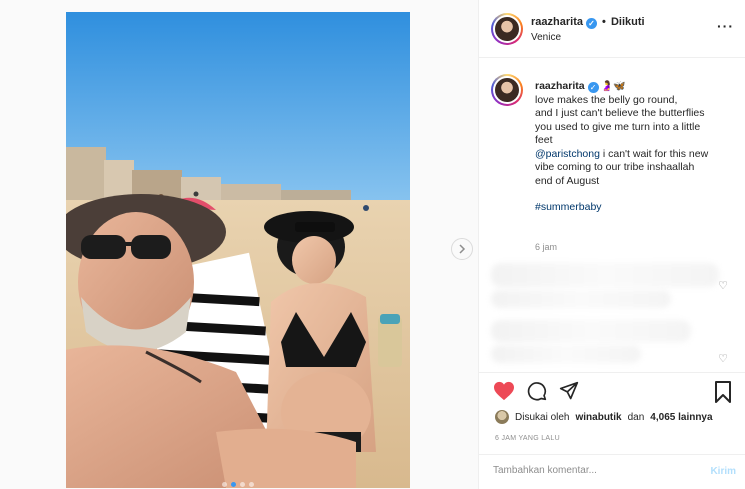  What do you see at coordinates (636, 417) in the screenshot?
I see `likes-connector: dan` at bounding box center [636, 417].